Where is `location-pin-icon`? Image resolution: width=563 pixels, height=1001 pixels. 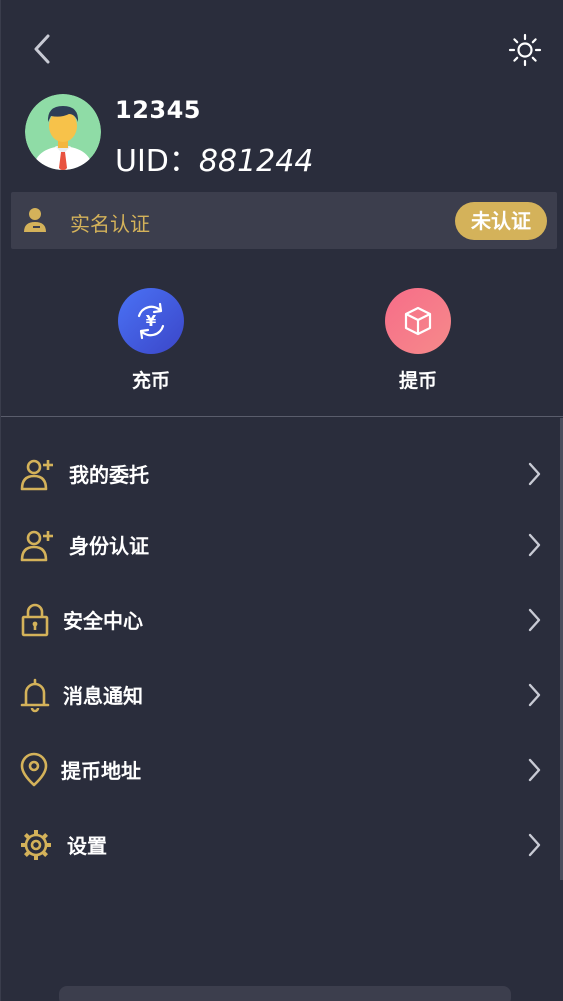 location-pin-icon is located at coordinates (34, 769).